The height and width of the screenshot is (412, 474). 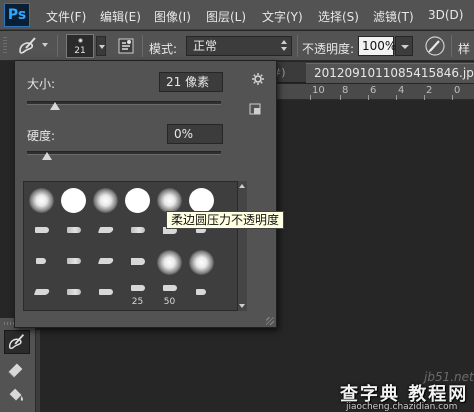 What do you see at coordinates (445, 15) in the screenshot?
I see `menu-3d: 3D(D)` at bounding box center [445, 15].